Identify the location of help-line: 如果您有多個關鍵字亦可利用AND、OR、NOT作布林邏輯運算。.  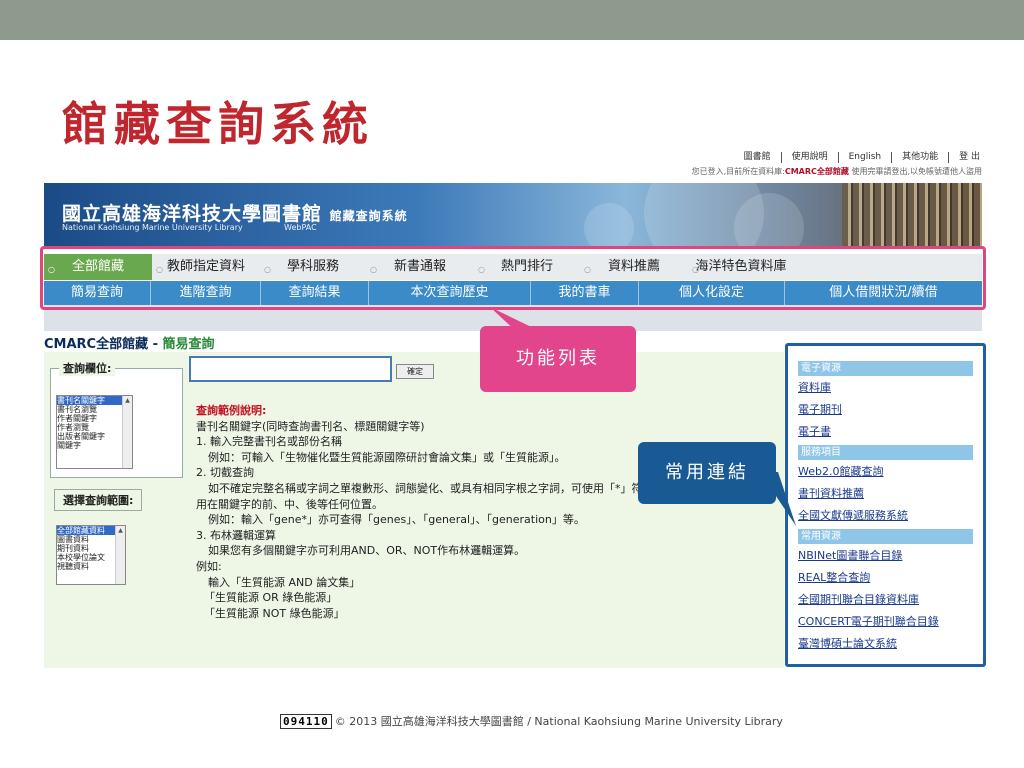
(367, 551).